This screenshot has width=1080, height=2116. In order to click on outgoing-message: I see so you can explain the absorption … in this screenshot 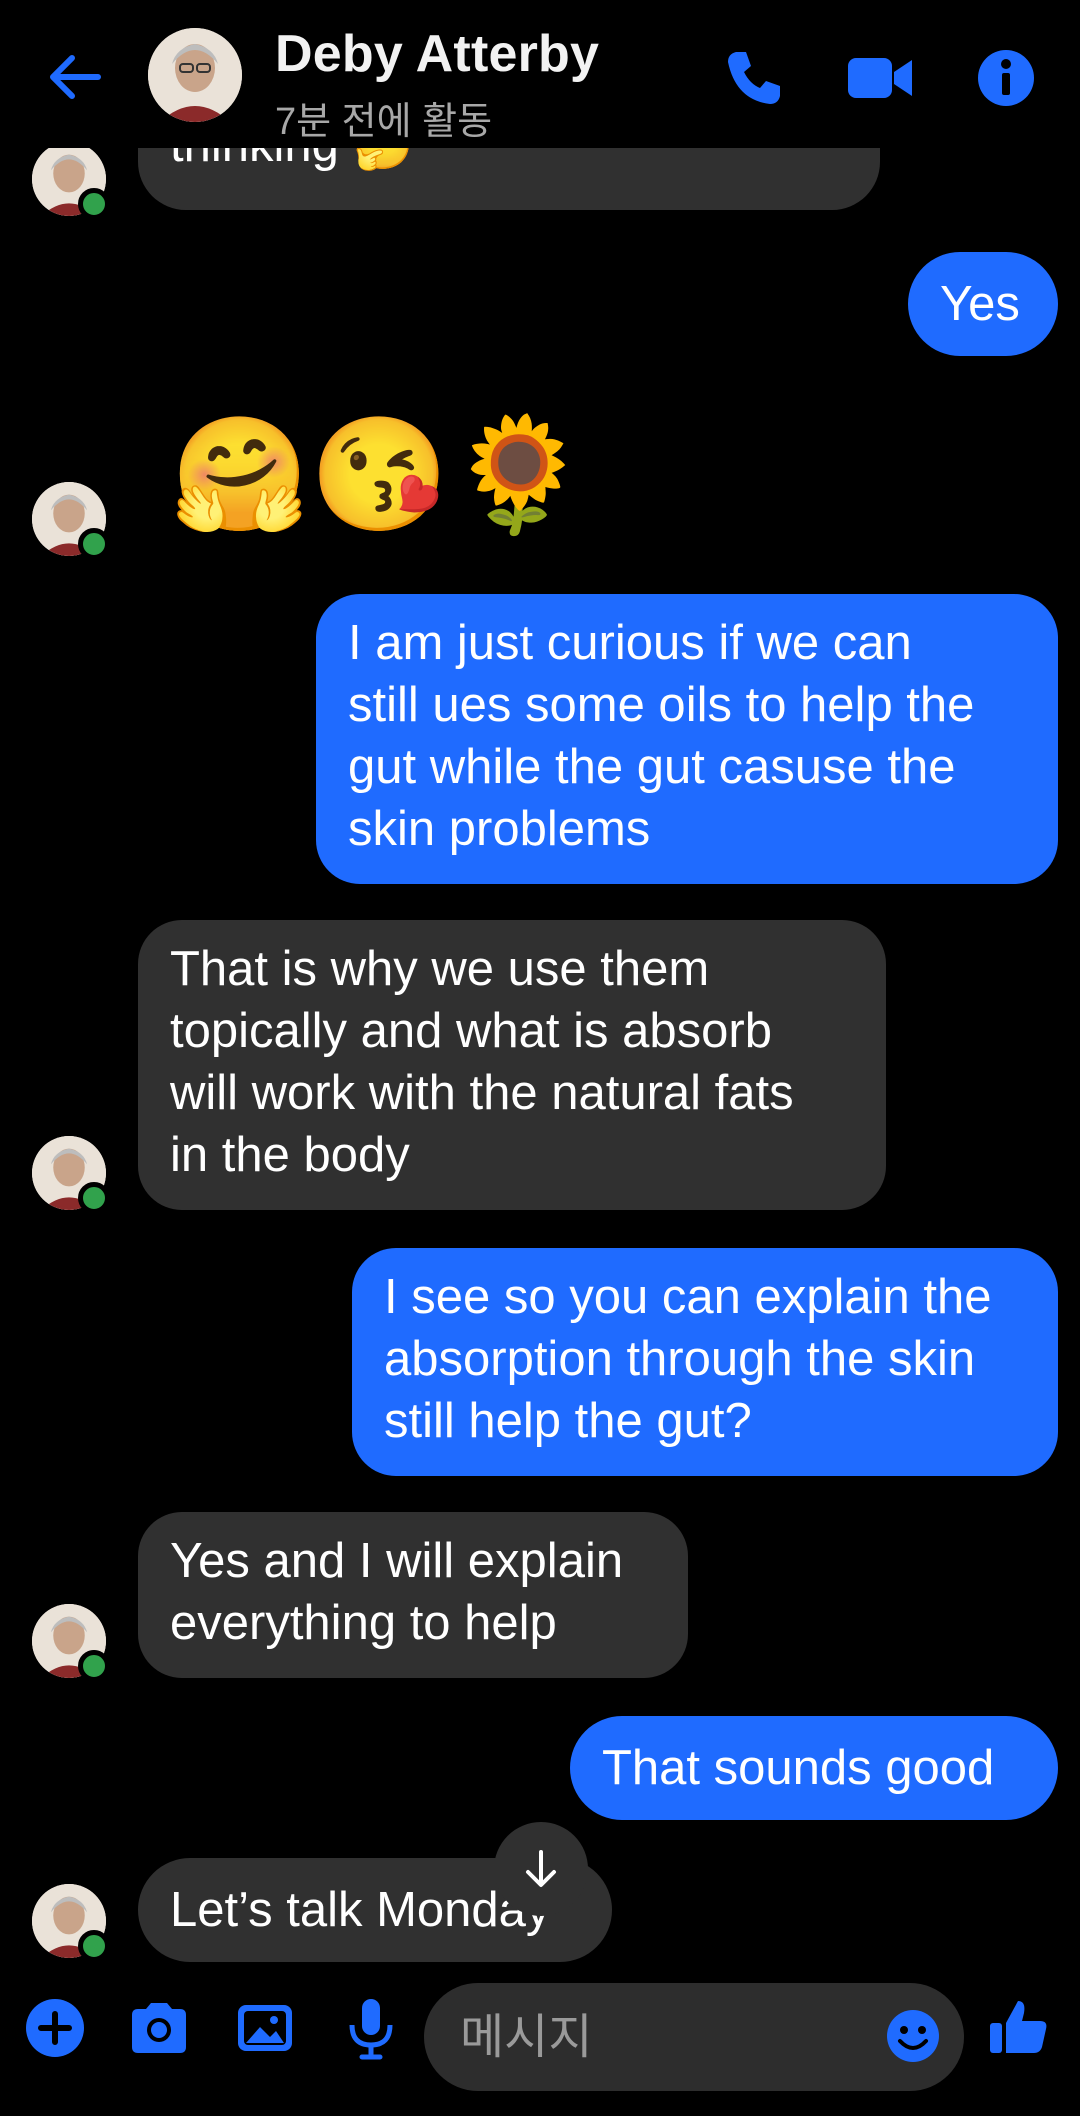, I will do `click(705, 1362)`.